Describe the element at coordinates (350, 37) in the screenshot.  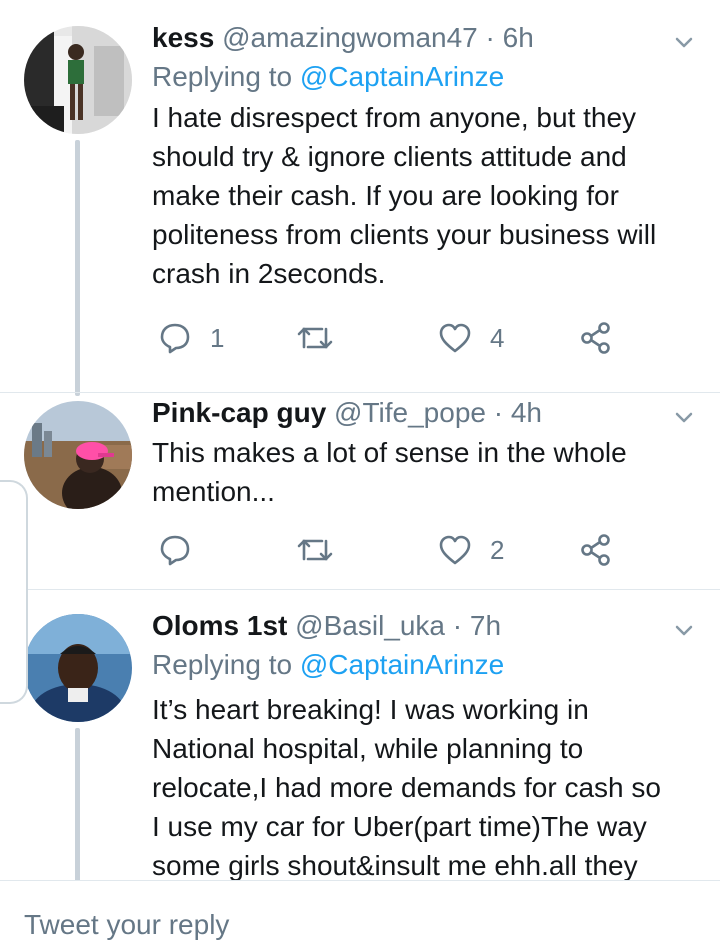
I see `username: @amazingwoman47` at that location.